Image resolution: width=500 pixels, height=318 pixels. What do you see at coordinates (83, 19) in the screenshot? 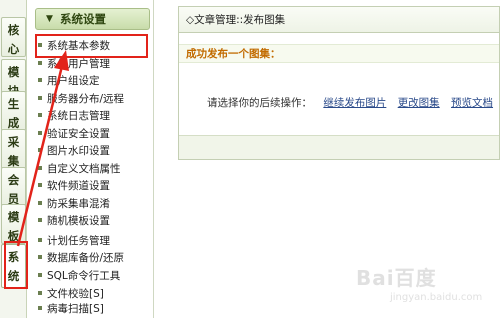
I see `sidebar-title: 系统设置` at bounding box center [83, 19].